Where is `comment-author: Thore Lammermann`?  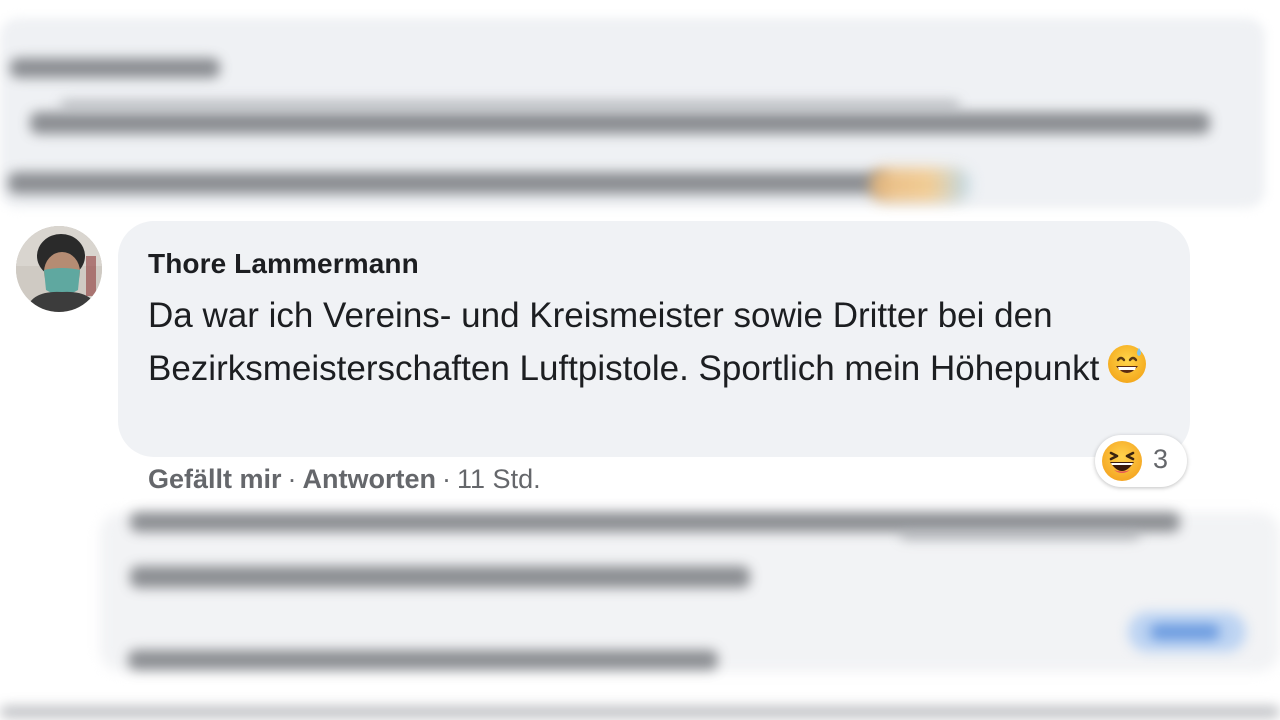 comment-author: Thore Lammermann is located at coordinates (283, 264).